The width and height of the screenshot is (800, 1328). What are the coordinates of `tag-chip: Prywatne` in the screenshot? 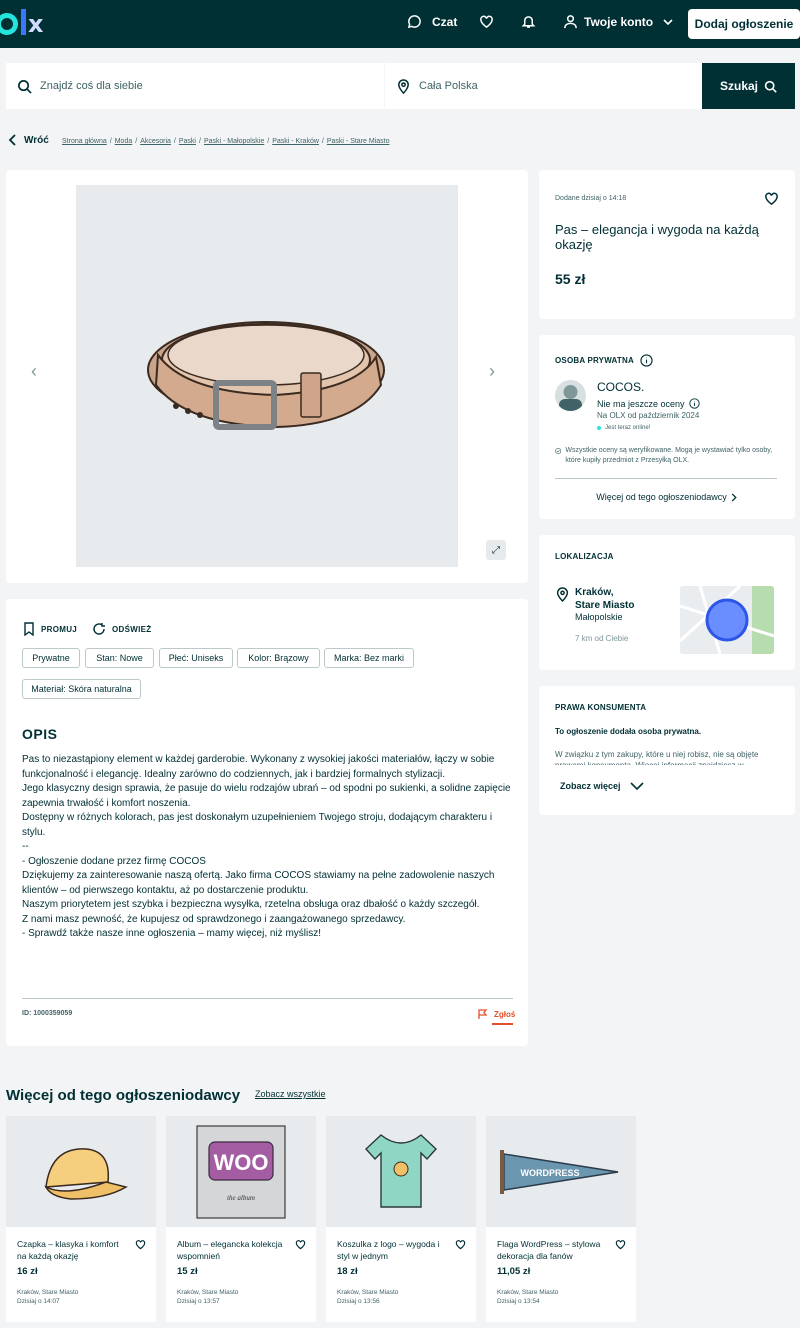 It's located at (51, 658).